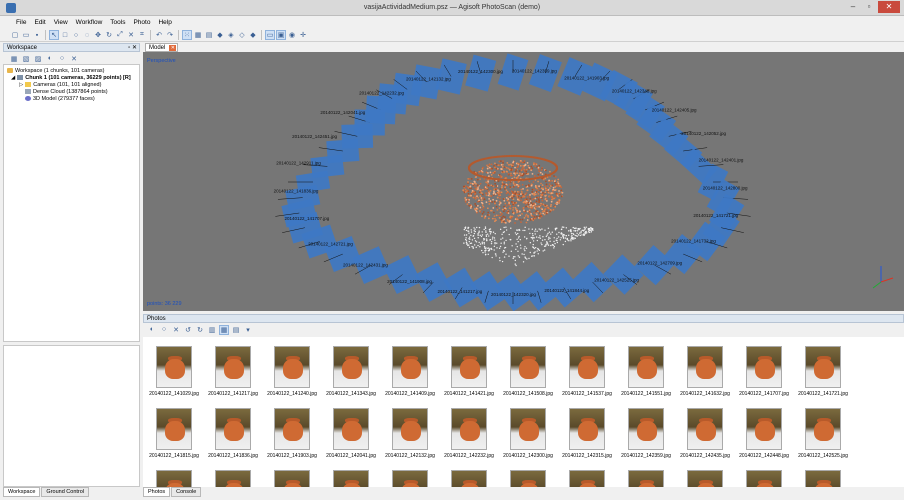  I want to click on undo-icon: ↶, so click(159, 35).